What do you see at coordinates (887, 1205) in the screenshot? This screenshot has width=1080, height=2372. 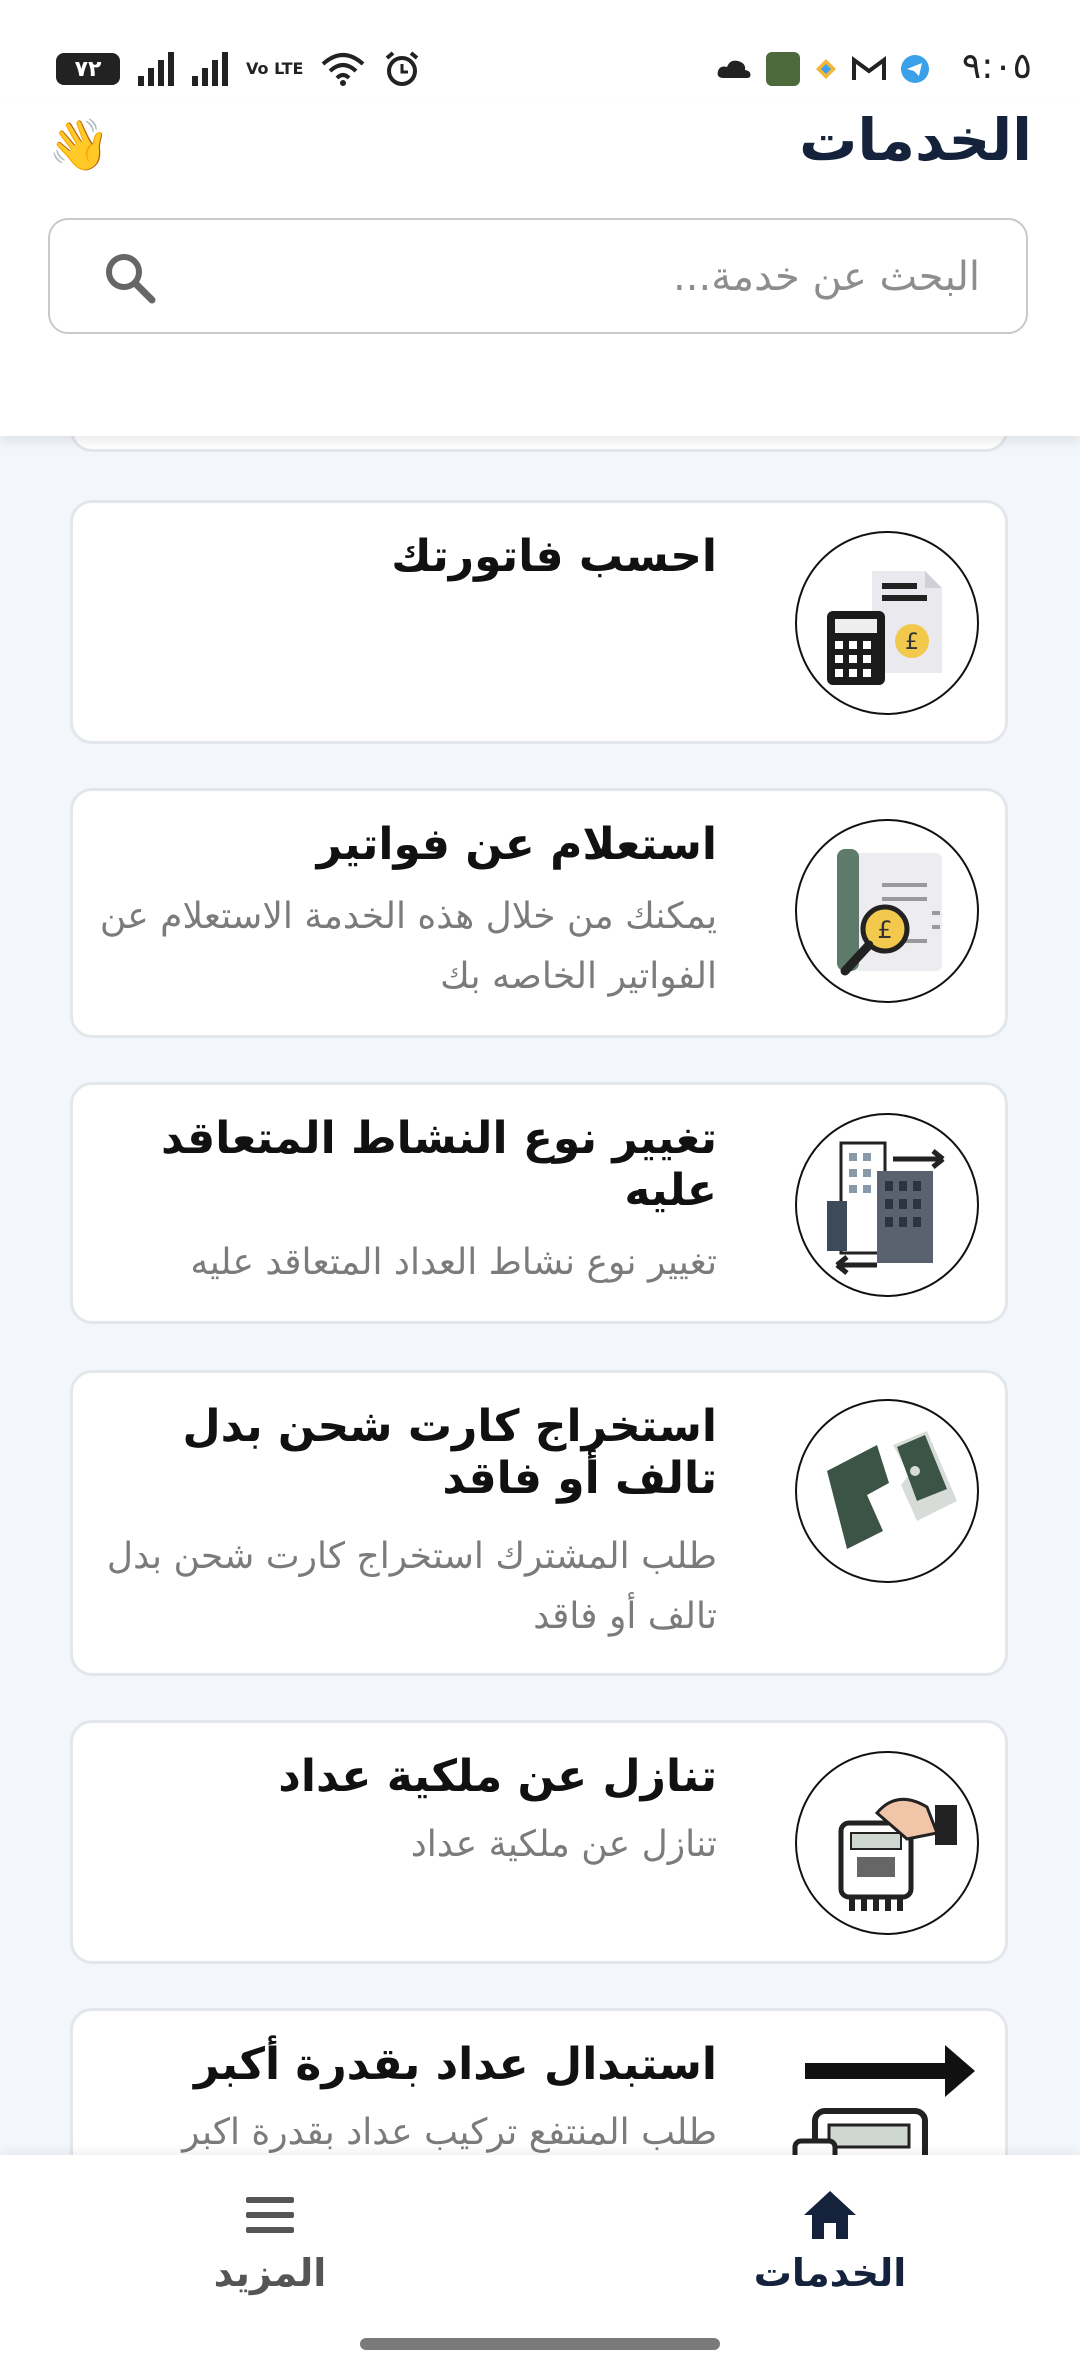 I see `buildings-exchange-icon` at bounding box center [887, 1205].